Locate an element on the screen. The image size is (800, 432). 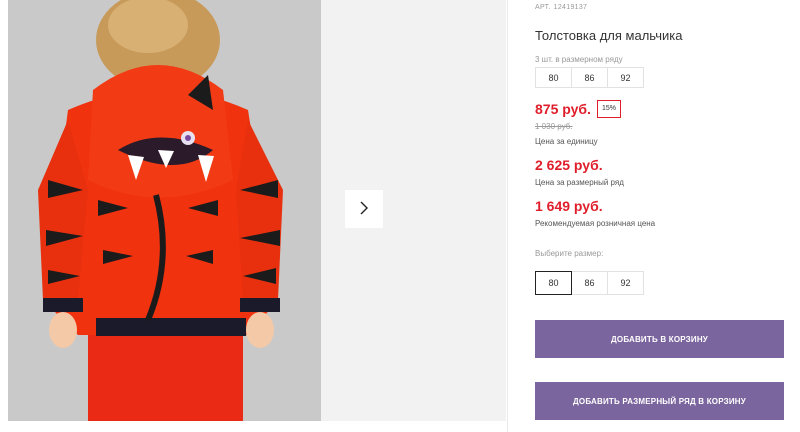
price-row: 875 руб. 15% is located at coordinates (578, 109).